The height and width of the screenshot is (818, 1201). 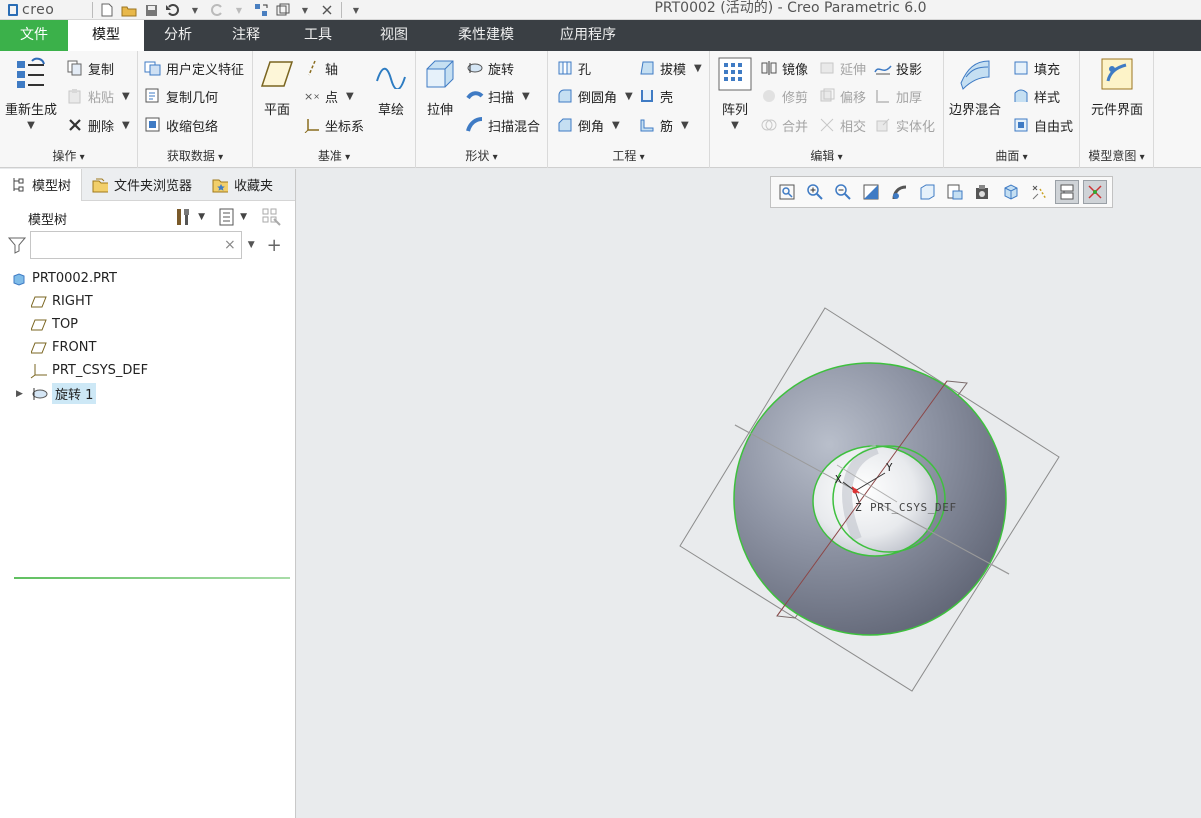 What do you see at coordinates (501, 70) in the screenshot?
I see `revolve-label: 旋转` at bounding box center [501, 70].